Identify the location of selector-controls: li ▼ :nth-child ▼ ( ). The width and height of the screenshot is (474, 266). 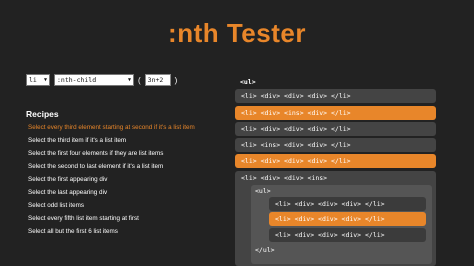
(101, 80).